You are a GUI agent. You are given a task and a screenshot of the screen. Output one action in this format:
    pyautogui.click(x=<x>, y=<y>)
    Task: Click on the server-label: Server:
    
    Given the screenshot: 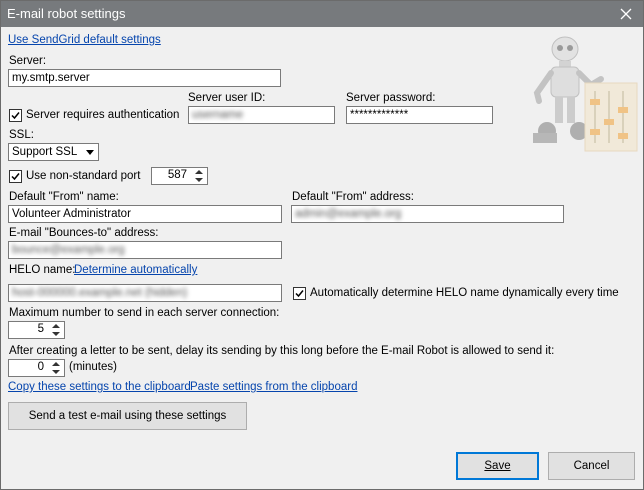 What is the action you would take?
    pyautogui.click(x=28, y=61)
    